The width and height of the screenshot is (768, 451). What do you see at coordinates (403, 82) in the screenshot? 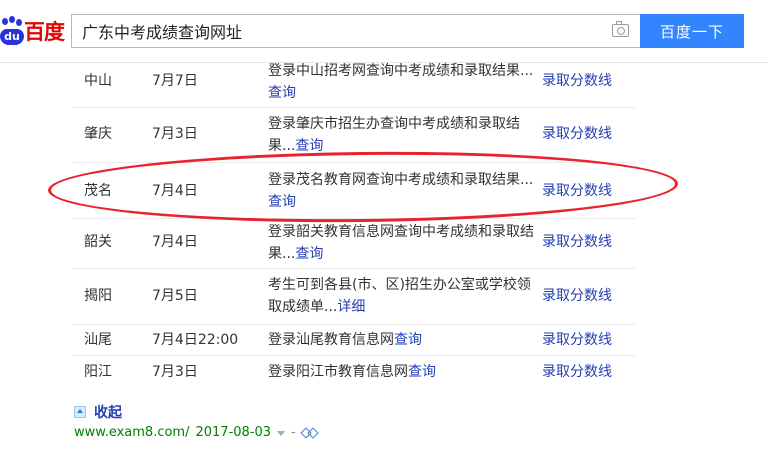
I see `desc-cell: 登录中山招考网查询中考成绩和录取结果... 查询` at bounding box center [403, 82].